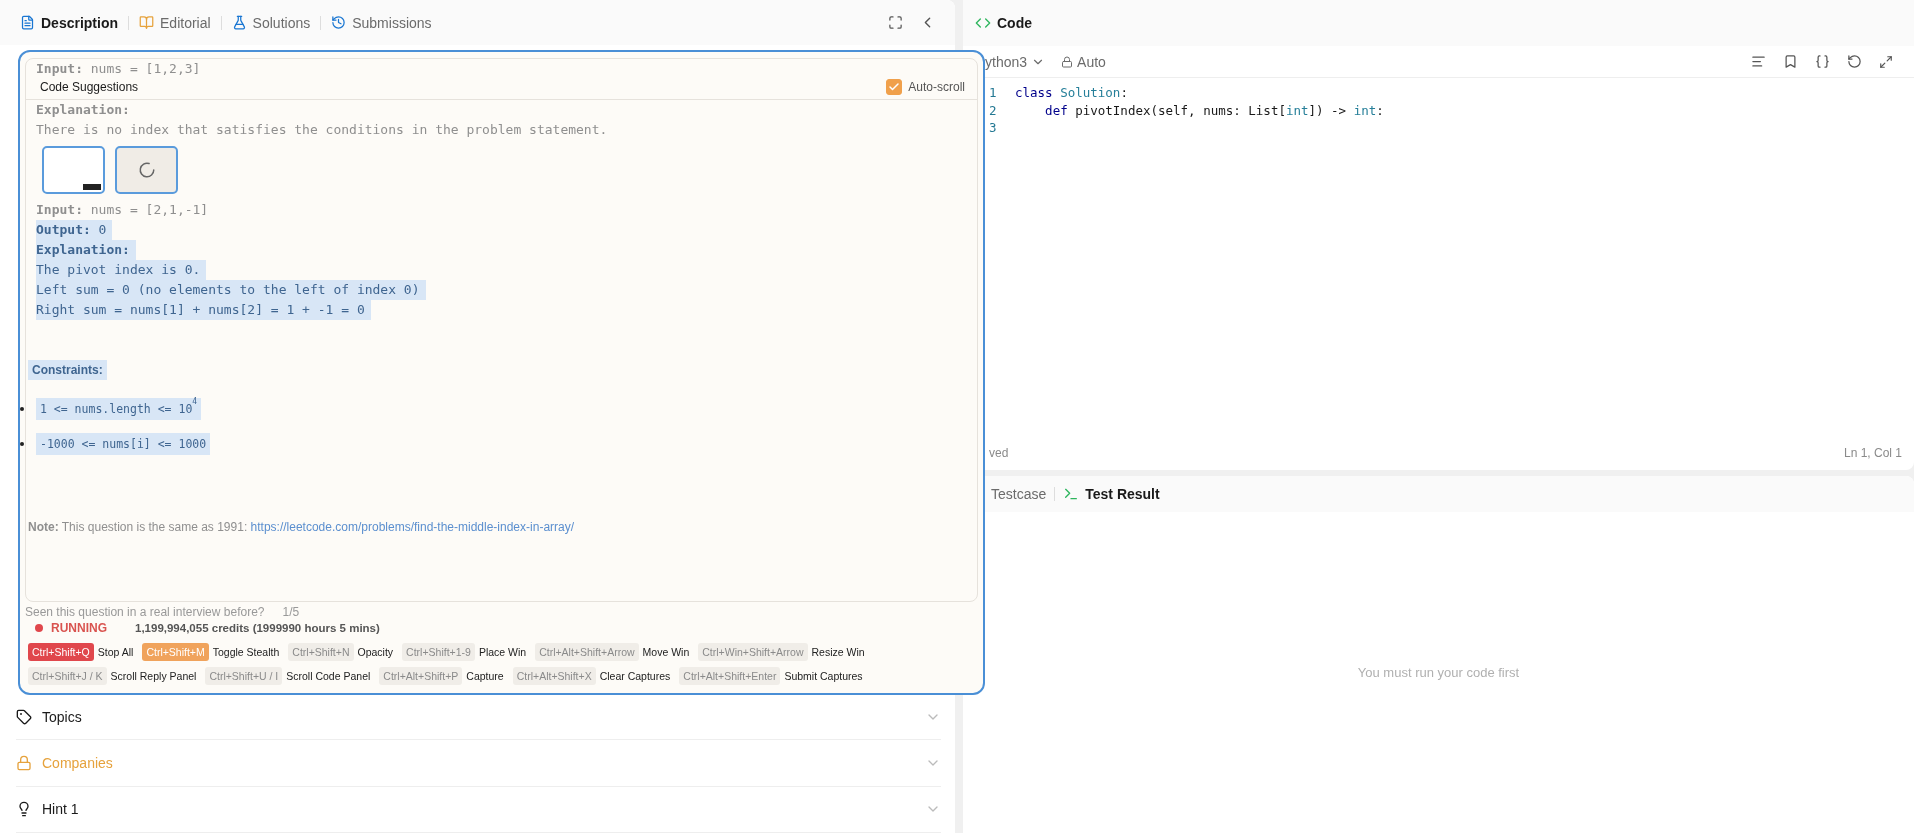  What do you see at coordinates (239, 23) in the screenshot?
I see `flask-icon` at bounding box center [239, 23].